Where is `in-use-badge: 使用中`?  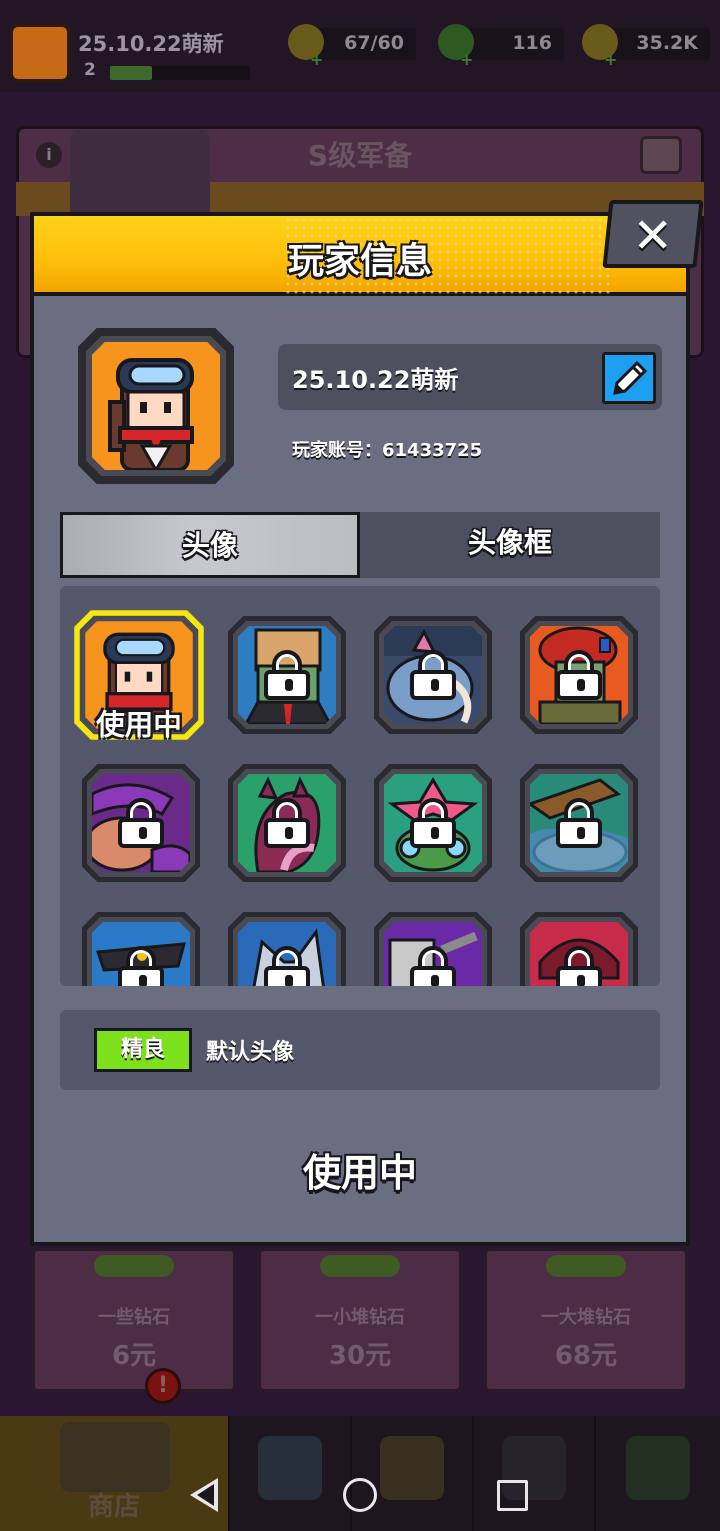 in-use-badge: 使用中 is located at coordinates (139, 726).